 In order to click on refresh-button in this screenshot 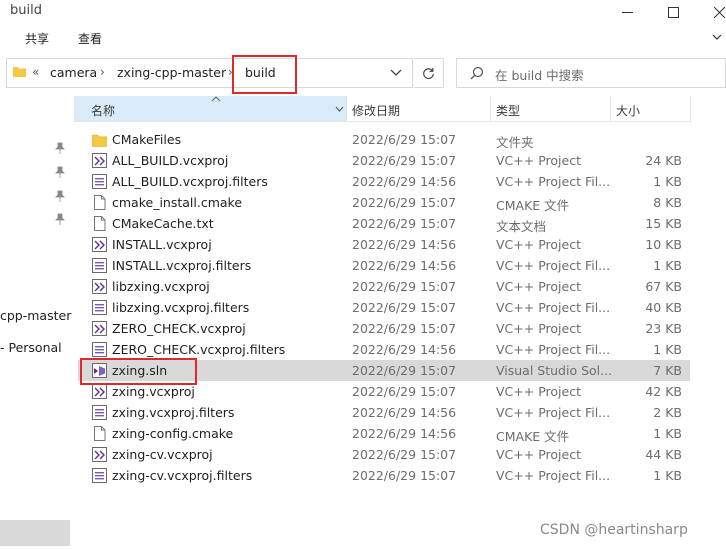, I will do `click(429, 73)`.